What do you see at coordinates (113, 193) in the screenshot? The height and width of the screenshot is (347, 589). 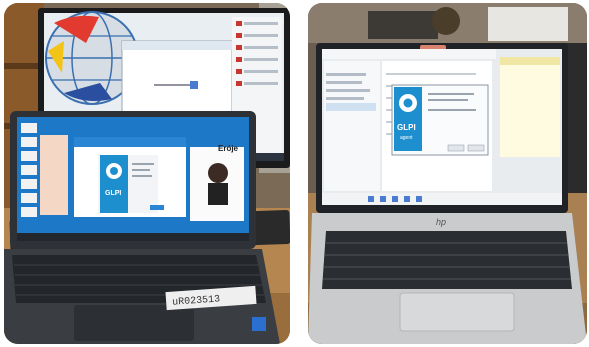 I see `glpi-logo-left: GLPI` at bounding box center [113, 193].